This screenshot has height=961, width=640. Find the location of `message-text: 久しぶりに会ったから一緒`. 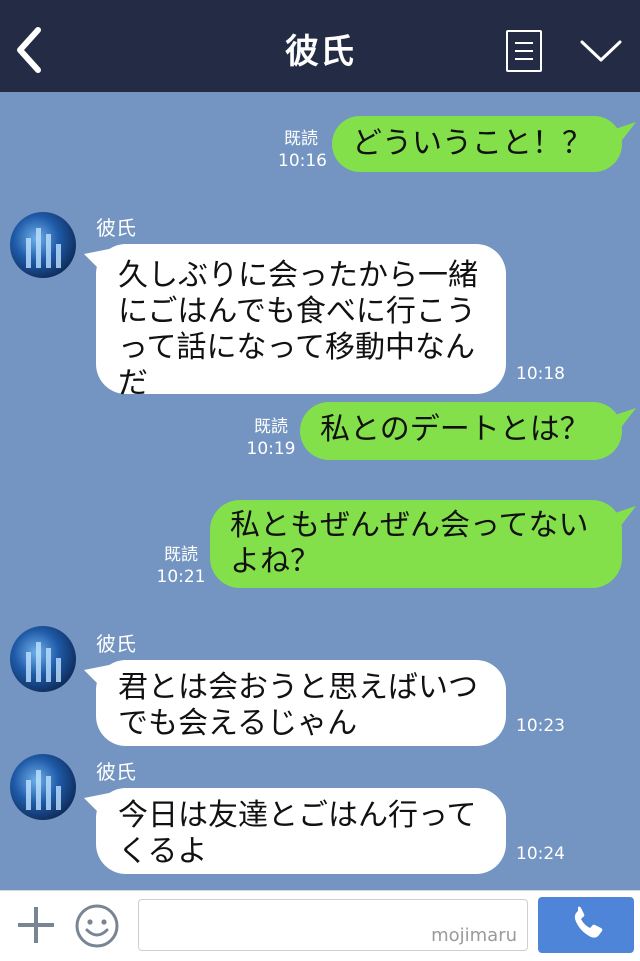

message-text: 久しぶりに会ったから一緒 is located at coordinates (298, 275).